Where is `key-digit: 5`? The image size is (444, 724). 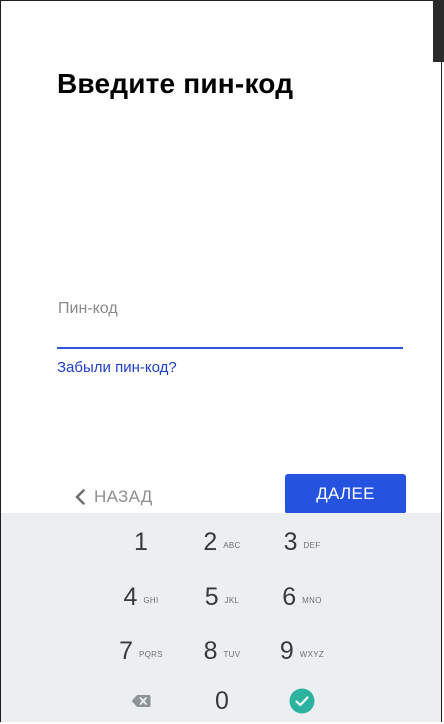 key-digit: 5 is located at coordinates (211, 596).